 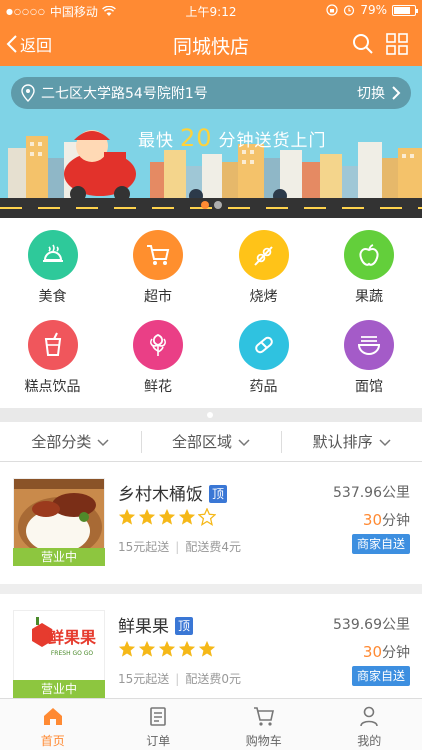 What do you see at coordinates (211, 93) in the screenshot?
I see `address-bar: 二七区大学路54号院附1号 切换` at bounding box center [211, 93].